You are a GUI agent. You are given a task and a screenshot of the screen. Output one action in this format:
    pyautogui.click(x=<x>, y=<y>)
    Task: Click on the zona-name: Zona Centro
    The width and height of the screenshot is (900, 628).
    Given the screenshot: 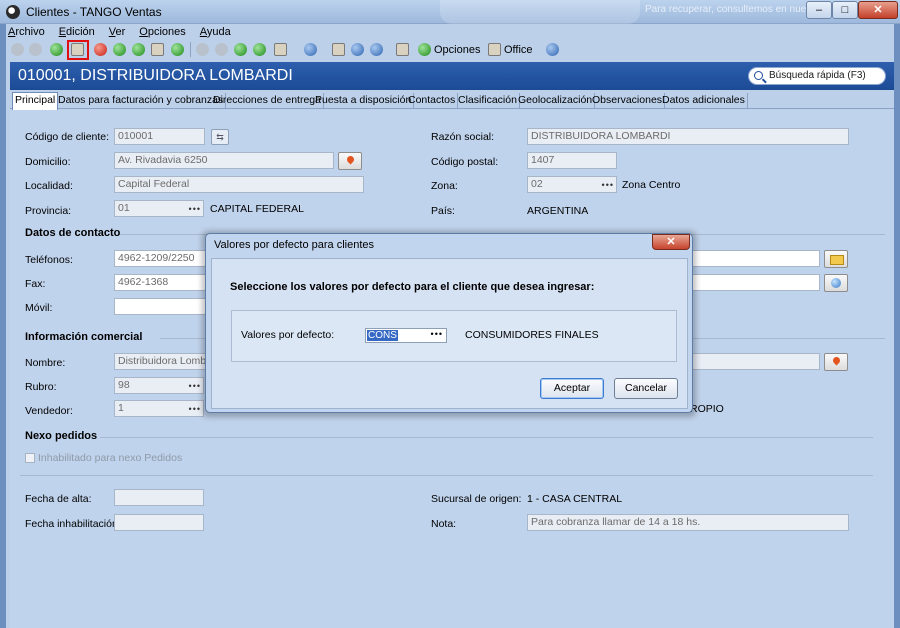 What is the action you would take?
    pyautogui.click(x=651, y=185)
    